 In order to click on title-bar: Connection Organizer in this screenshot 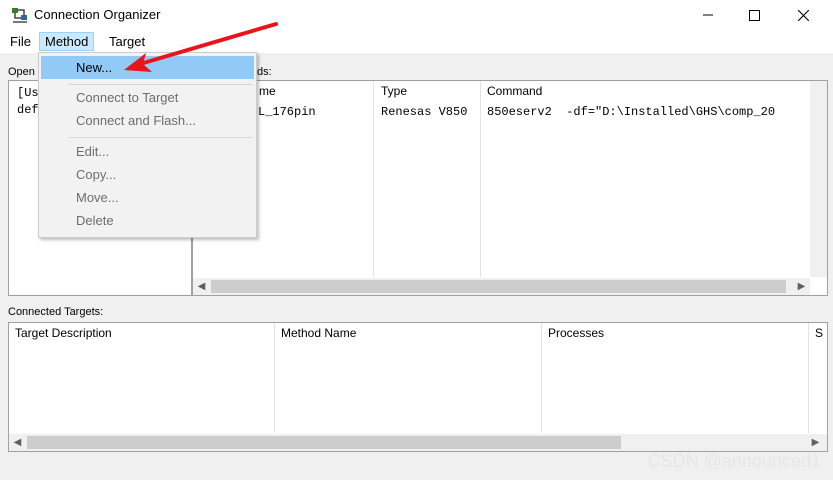, I will do `click(416, 15)`.